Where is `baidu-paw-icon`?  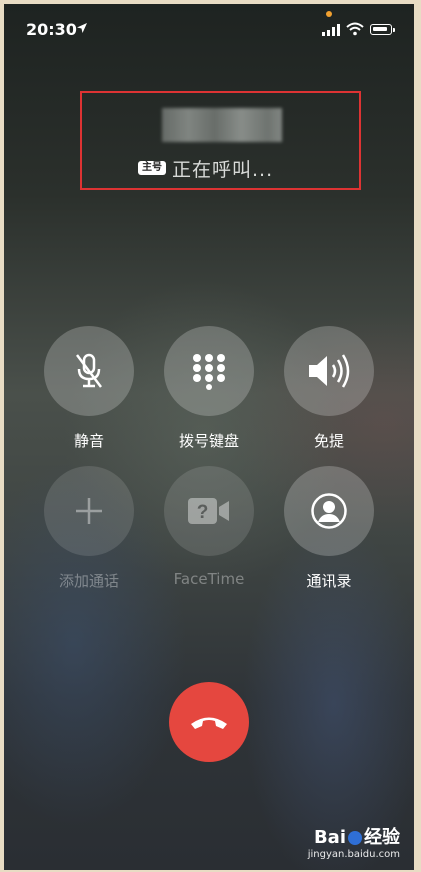 baidu-paw-icon is located at coordinates (355, 838).